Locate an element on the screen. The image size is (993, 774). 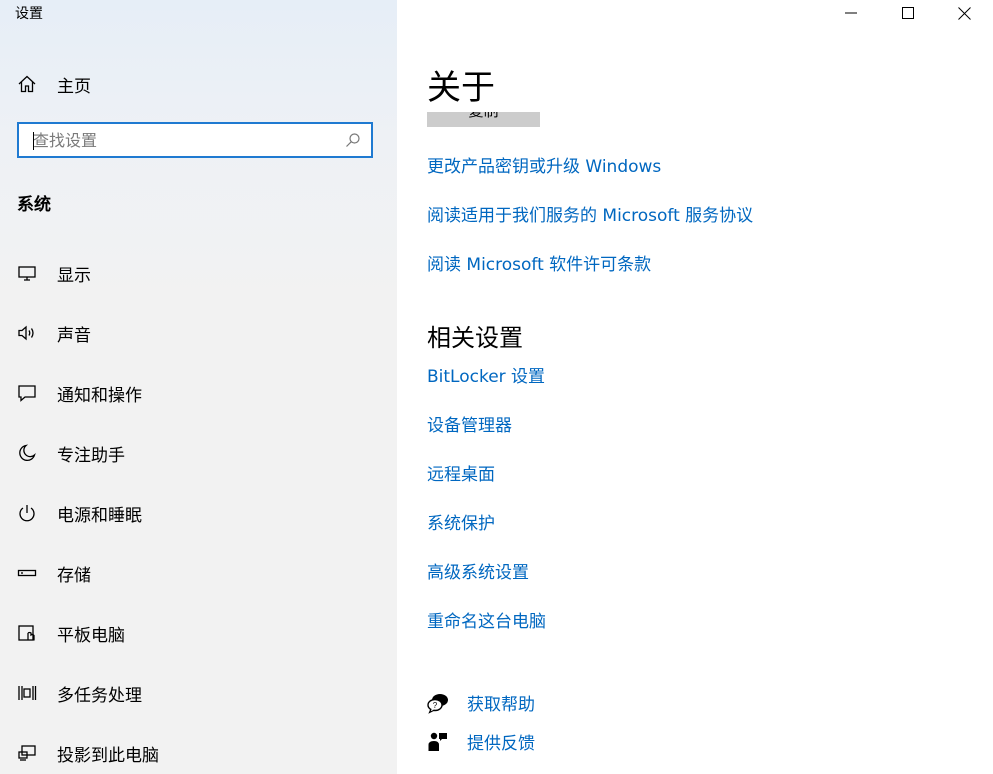
chat-help-icon: ? is located at coordinates (438, 703).